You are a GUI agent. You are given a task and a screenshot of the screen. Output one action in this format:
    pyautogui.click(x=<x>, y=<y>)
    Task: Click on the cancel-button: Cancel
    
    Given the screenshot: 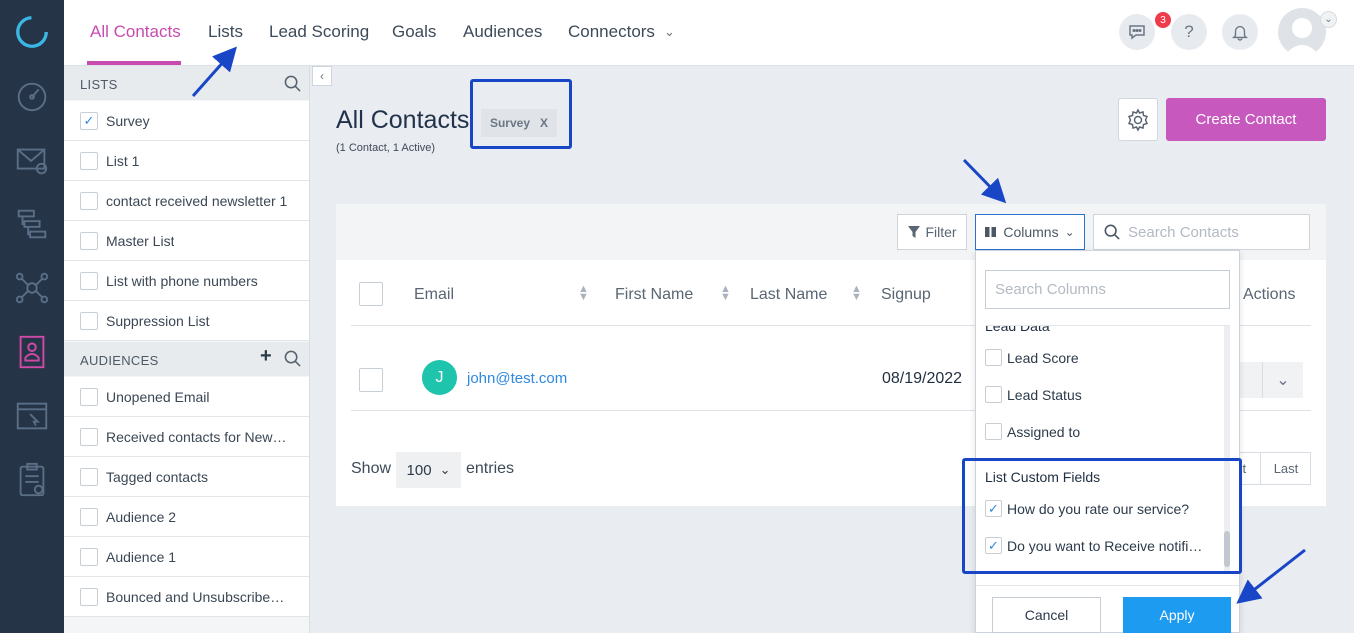 What is the action you would take?
    pyautogui.click(x=1046, y=615)
    